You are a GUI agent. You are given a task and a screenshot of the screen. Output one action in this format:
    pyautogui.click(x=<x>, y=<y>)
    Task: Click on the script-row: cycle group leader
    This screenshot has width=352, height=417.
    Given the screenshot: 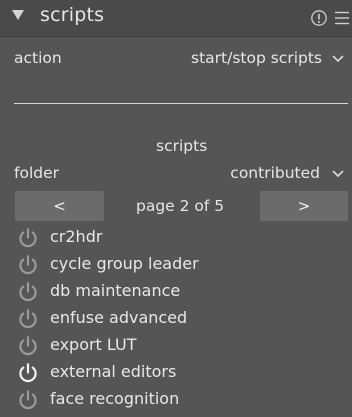 What is the action you would take?
    pyautogui.click(x=179, y=265)
    